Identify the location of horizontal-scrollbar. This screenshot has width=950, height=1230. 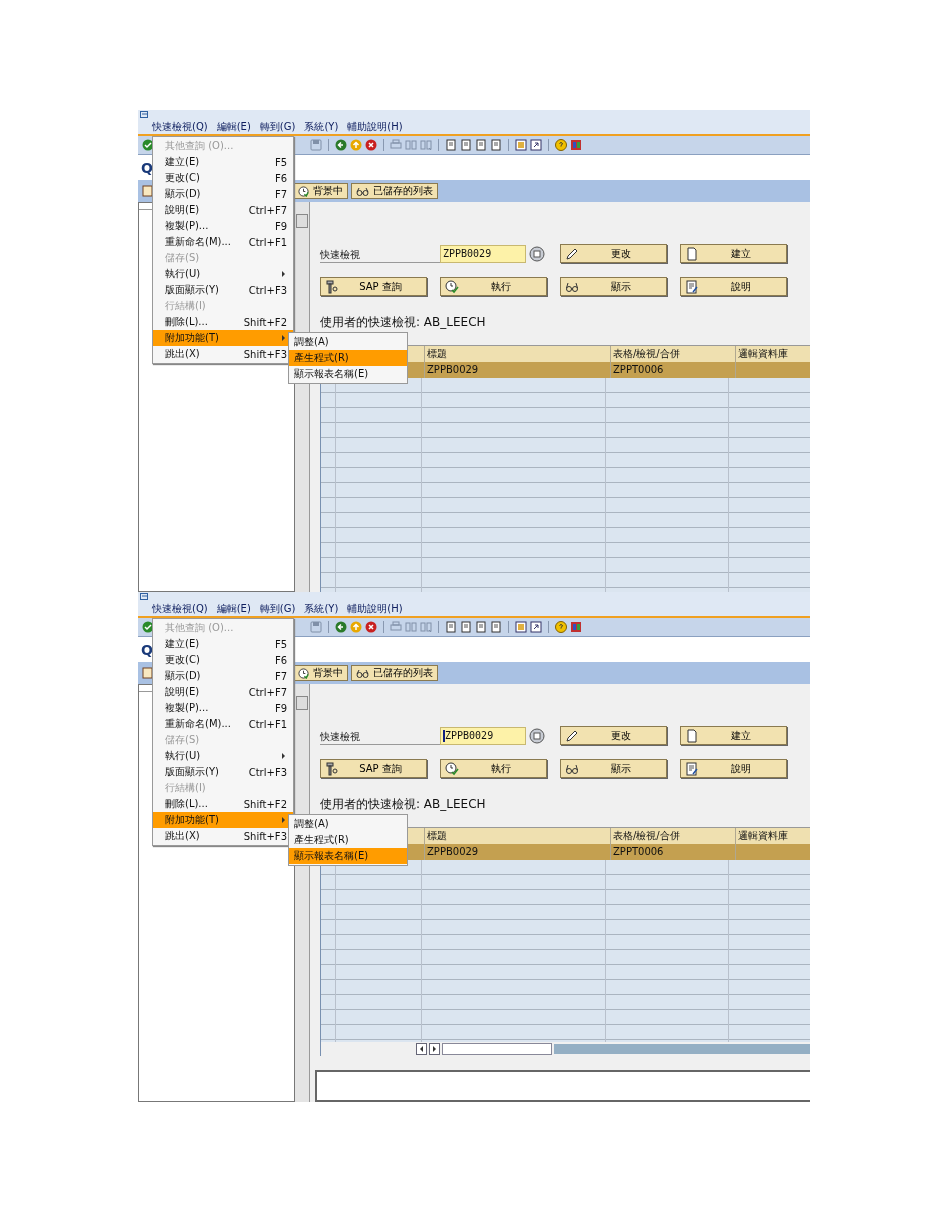
(565, 1049).